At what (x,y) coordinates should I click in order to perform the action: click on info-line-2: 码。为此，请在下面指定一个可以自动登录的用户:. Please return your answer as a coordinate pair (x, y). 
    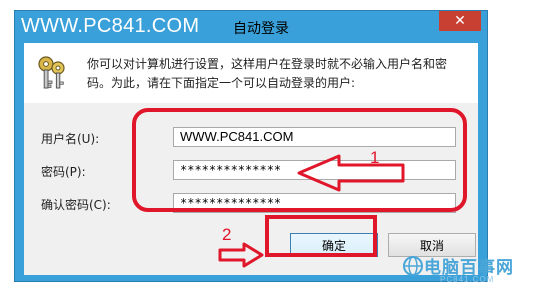
    Looking at the image, I should click on (221, 83).